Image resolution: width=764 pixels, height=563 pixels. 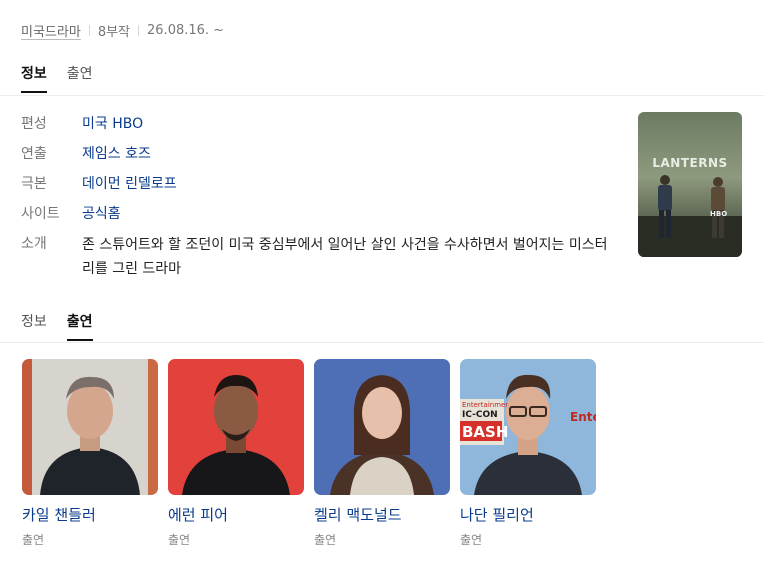 What do you see at coordinates (101, 214) in the screenshot?
I see `official-site-link: 공식홈` at bounding box center [101, 214].